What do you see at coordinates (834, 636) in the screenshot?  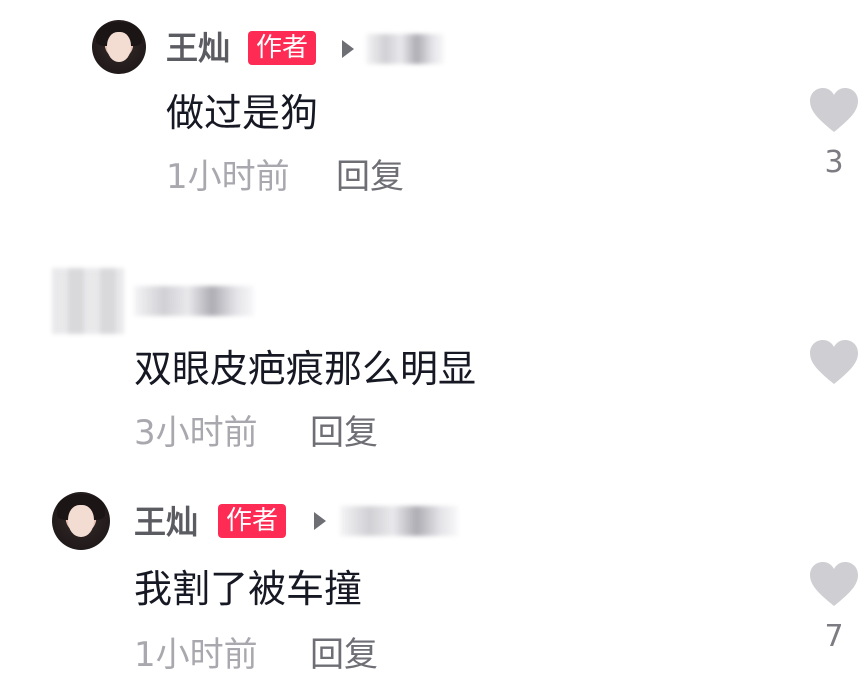 I see `like-count: 7` at bounding box center [834, 636].